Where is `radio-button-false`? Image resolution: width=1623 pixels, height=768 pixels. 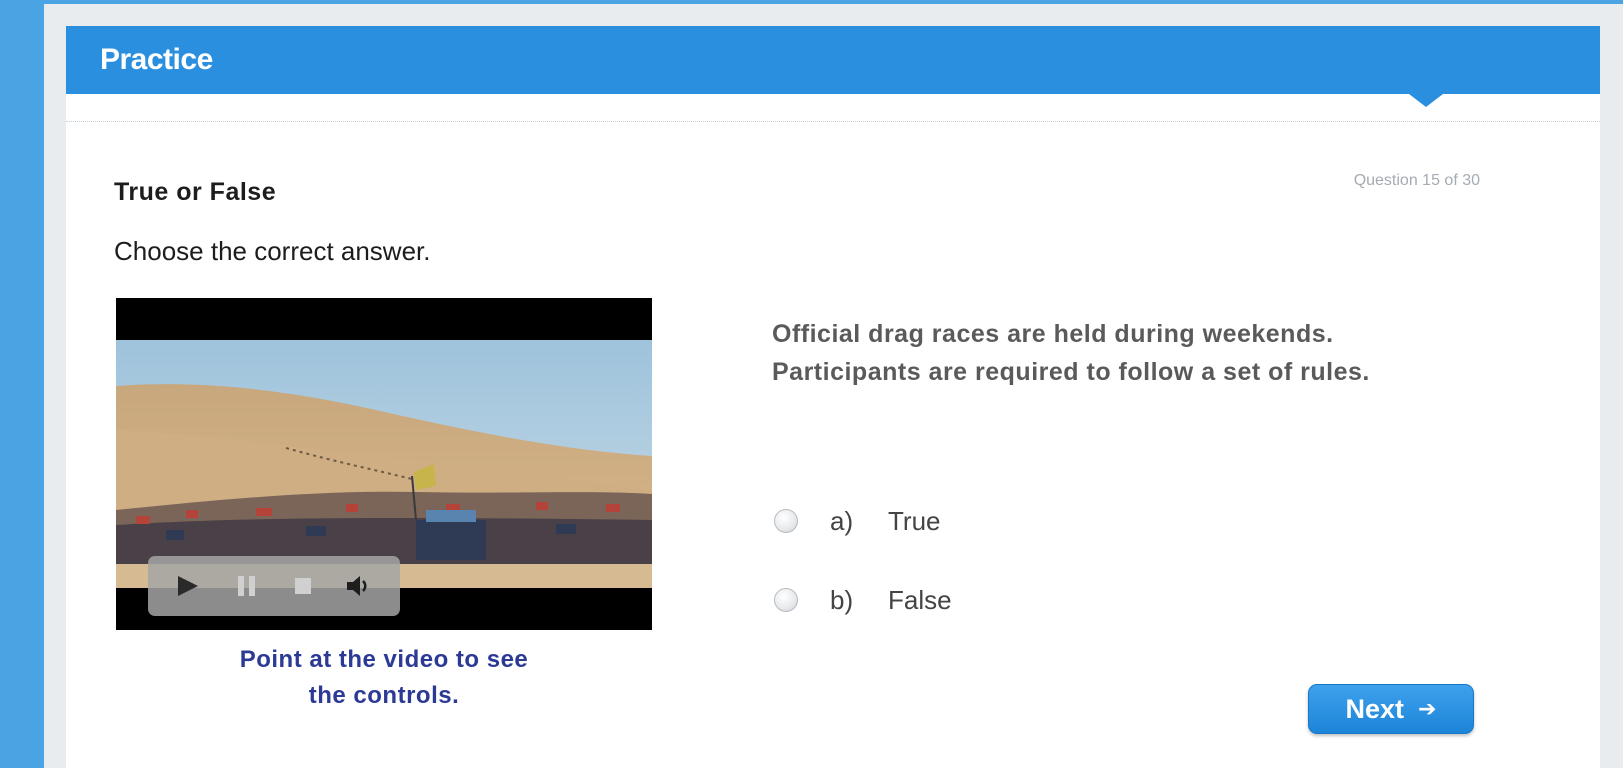
radio-button-false is located at coordinates (786, 600).